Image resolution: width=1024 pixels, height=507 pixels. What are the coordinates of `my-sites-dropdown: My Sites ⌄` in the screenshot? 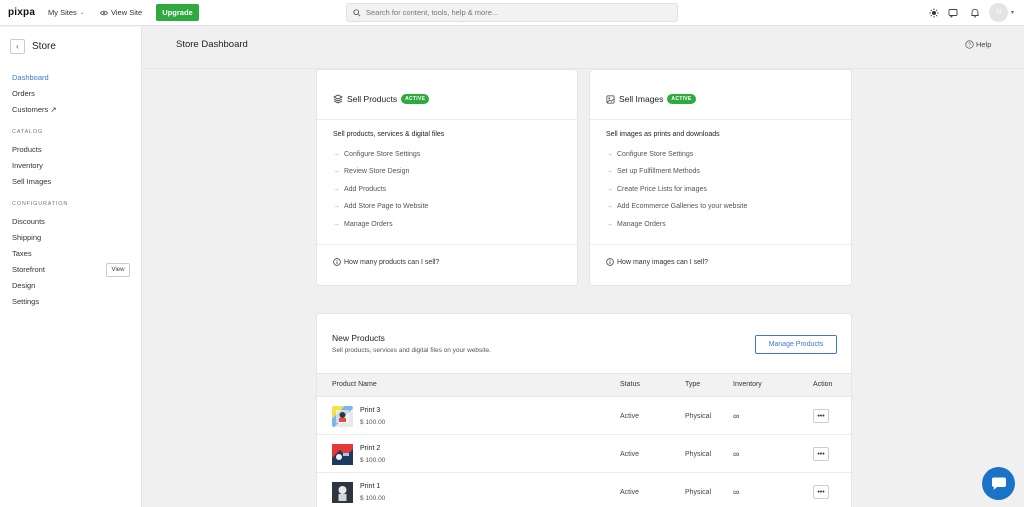 It's located at (66, 12).